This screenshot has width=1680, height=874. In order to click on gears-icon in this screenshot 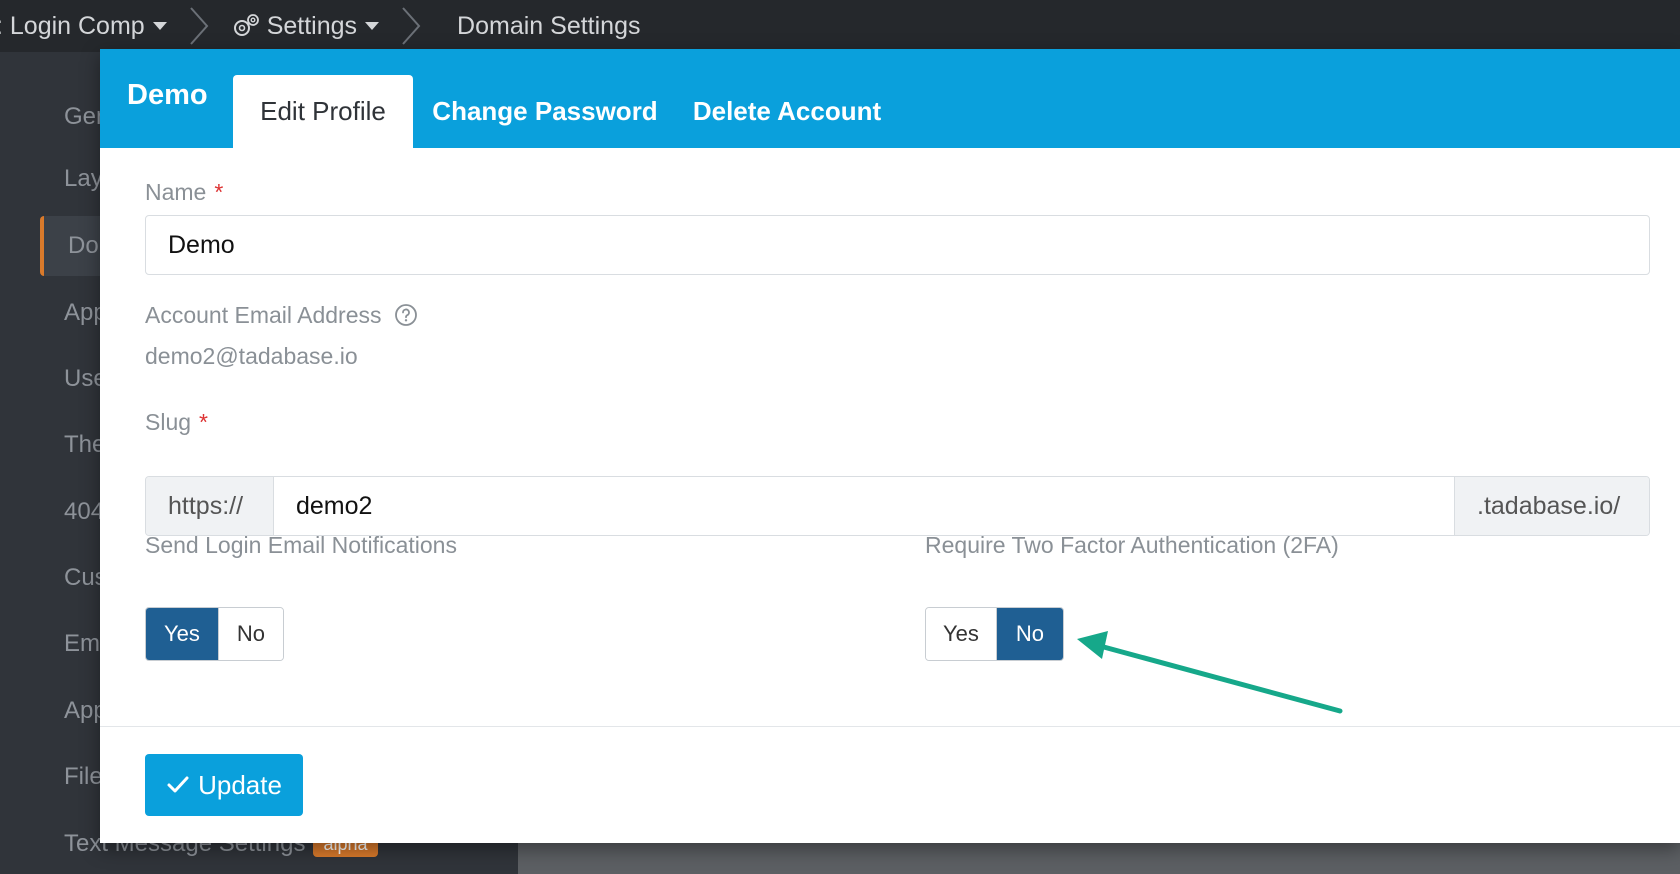, I will do `click(246, 25)`.